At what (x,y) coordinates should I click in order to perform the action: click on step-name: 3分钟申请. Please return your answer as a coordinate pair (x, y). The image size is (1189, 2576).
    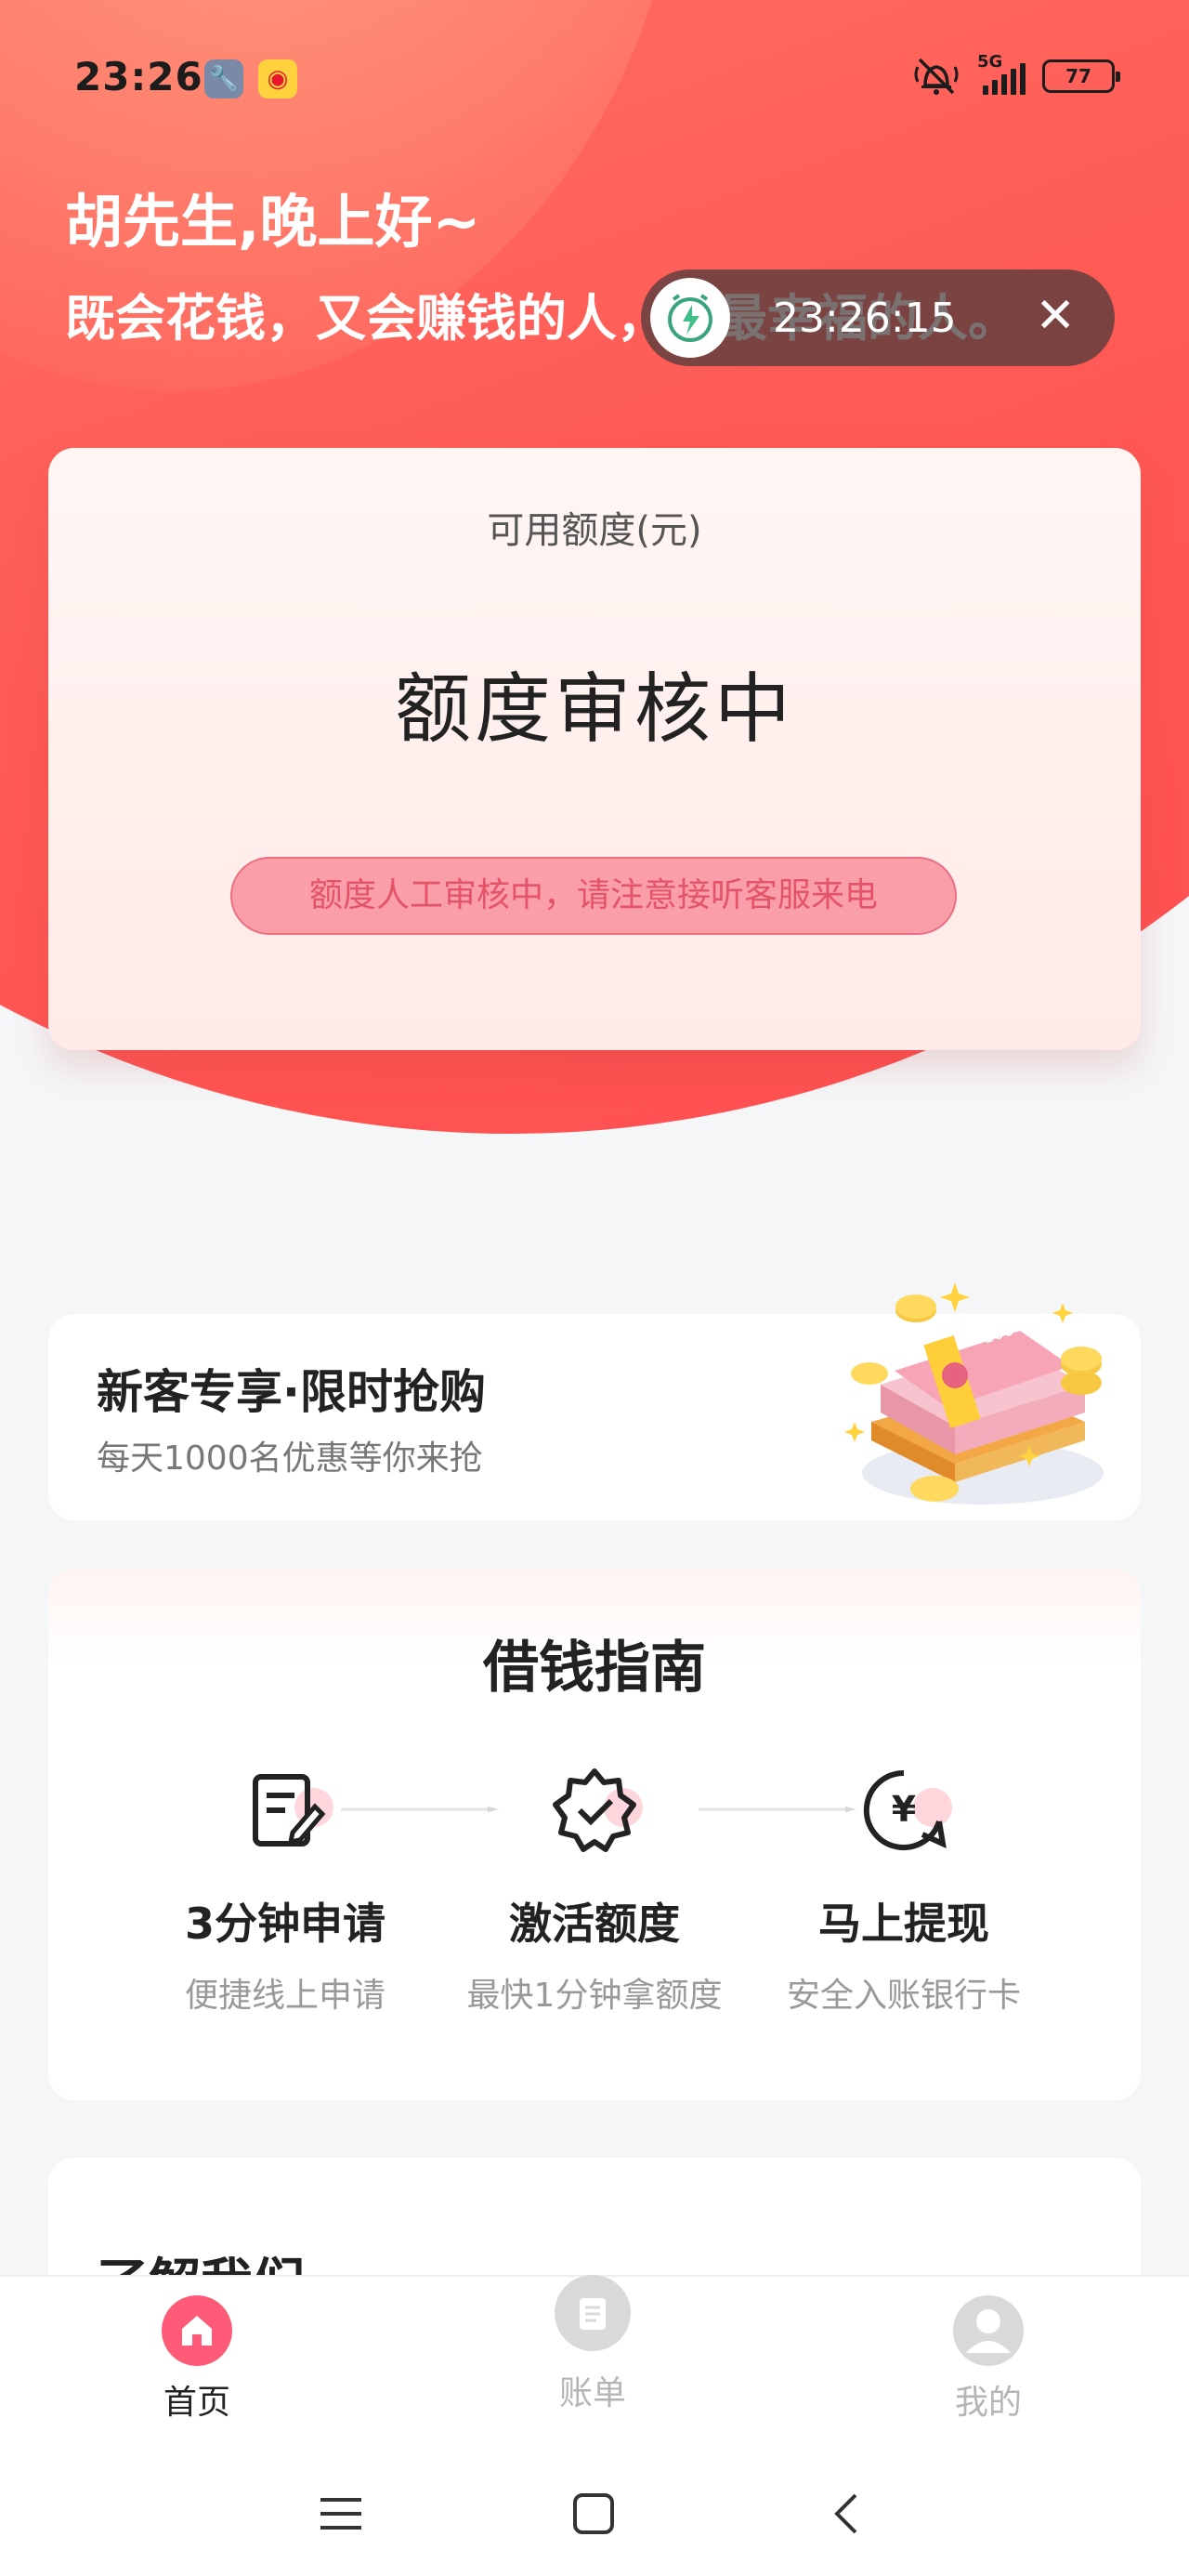
    Looking at the image, I should click on (284, 1924).